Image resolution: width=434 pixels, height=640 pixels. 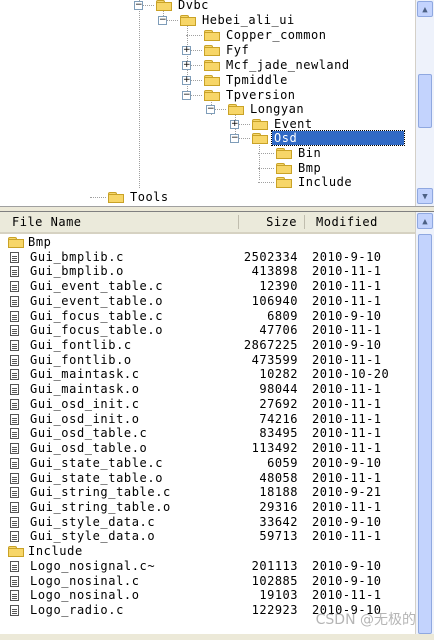 I want to click on file-row: Gui_event_table.c 12390 2010-11-1, so click(x=208, y=286).